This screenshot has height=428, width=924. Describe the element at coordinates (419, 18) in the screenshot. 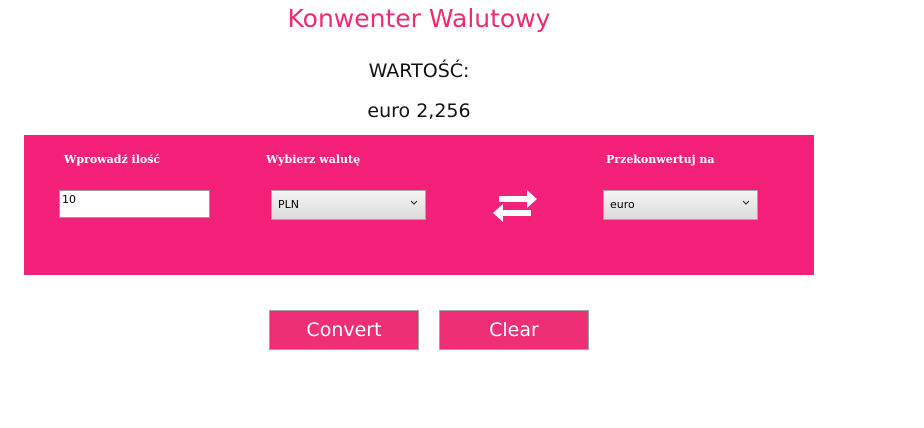

I see `app-title: Konwenter Walutowy` at that location.